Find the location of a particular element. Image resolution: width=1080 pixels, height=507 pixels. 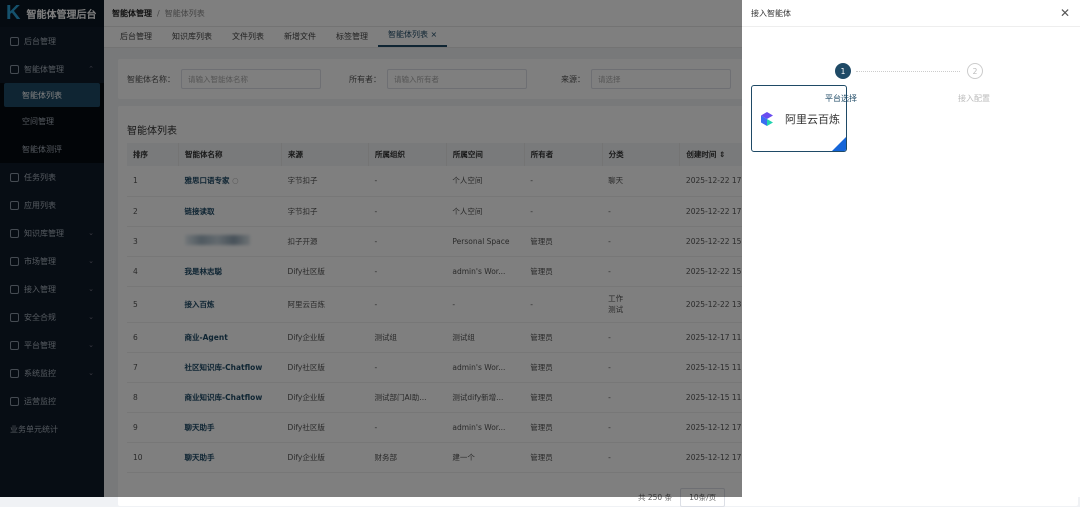

bailian-logo-icon is located at coordinates (767, 118).